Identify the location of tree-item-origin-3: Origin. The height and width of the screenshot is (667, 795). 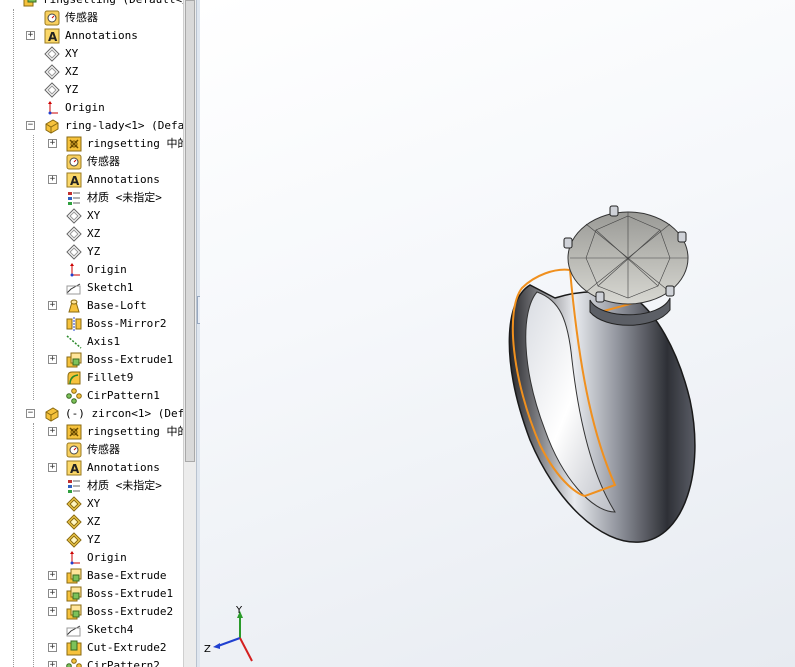
(91, 558).